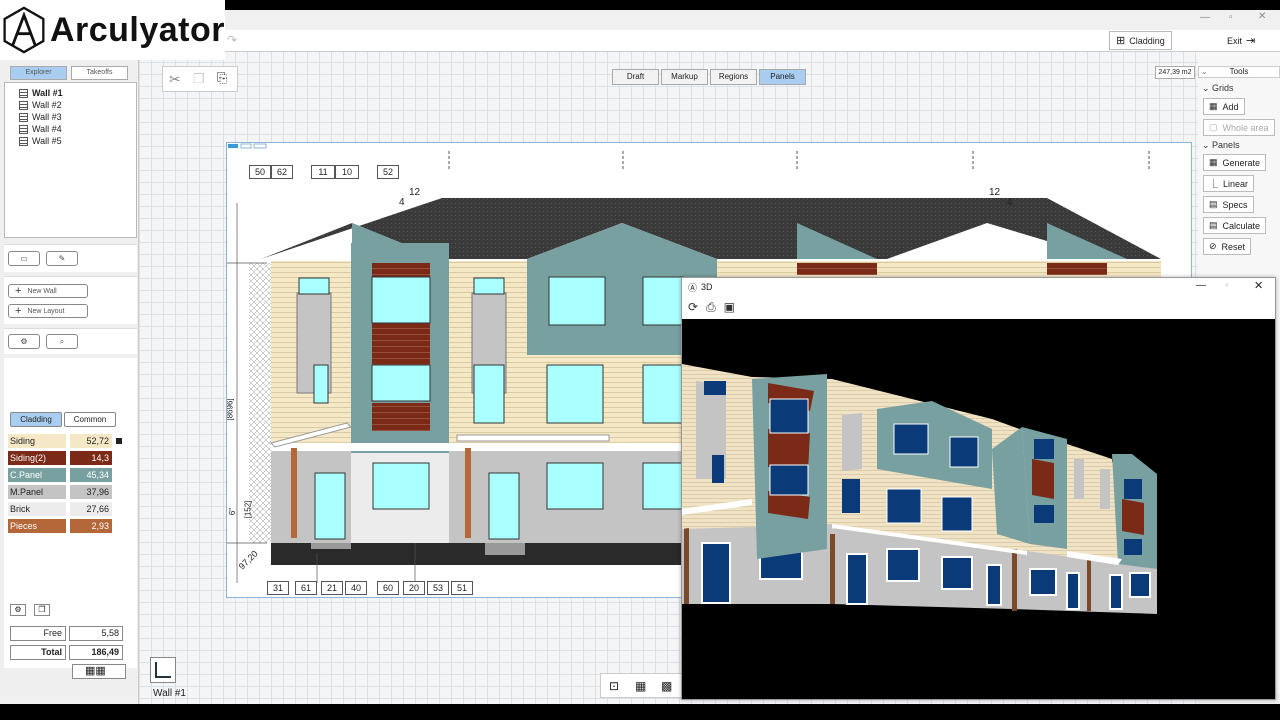 The width and height of the screenshot is (1280, 720). Describe the element at coordinates (70, 141) in the screenshot. I see `tree-item-wall: Wall #5` at that location.